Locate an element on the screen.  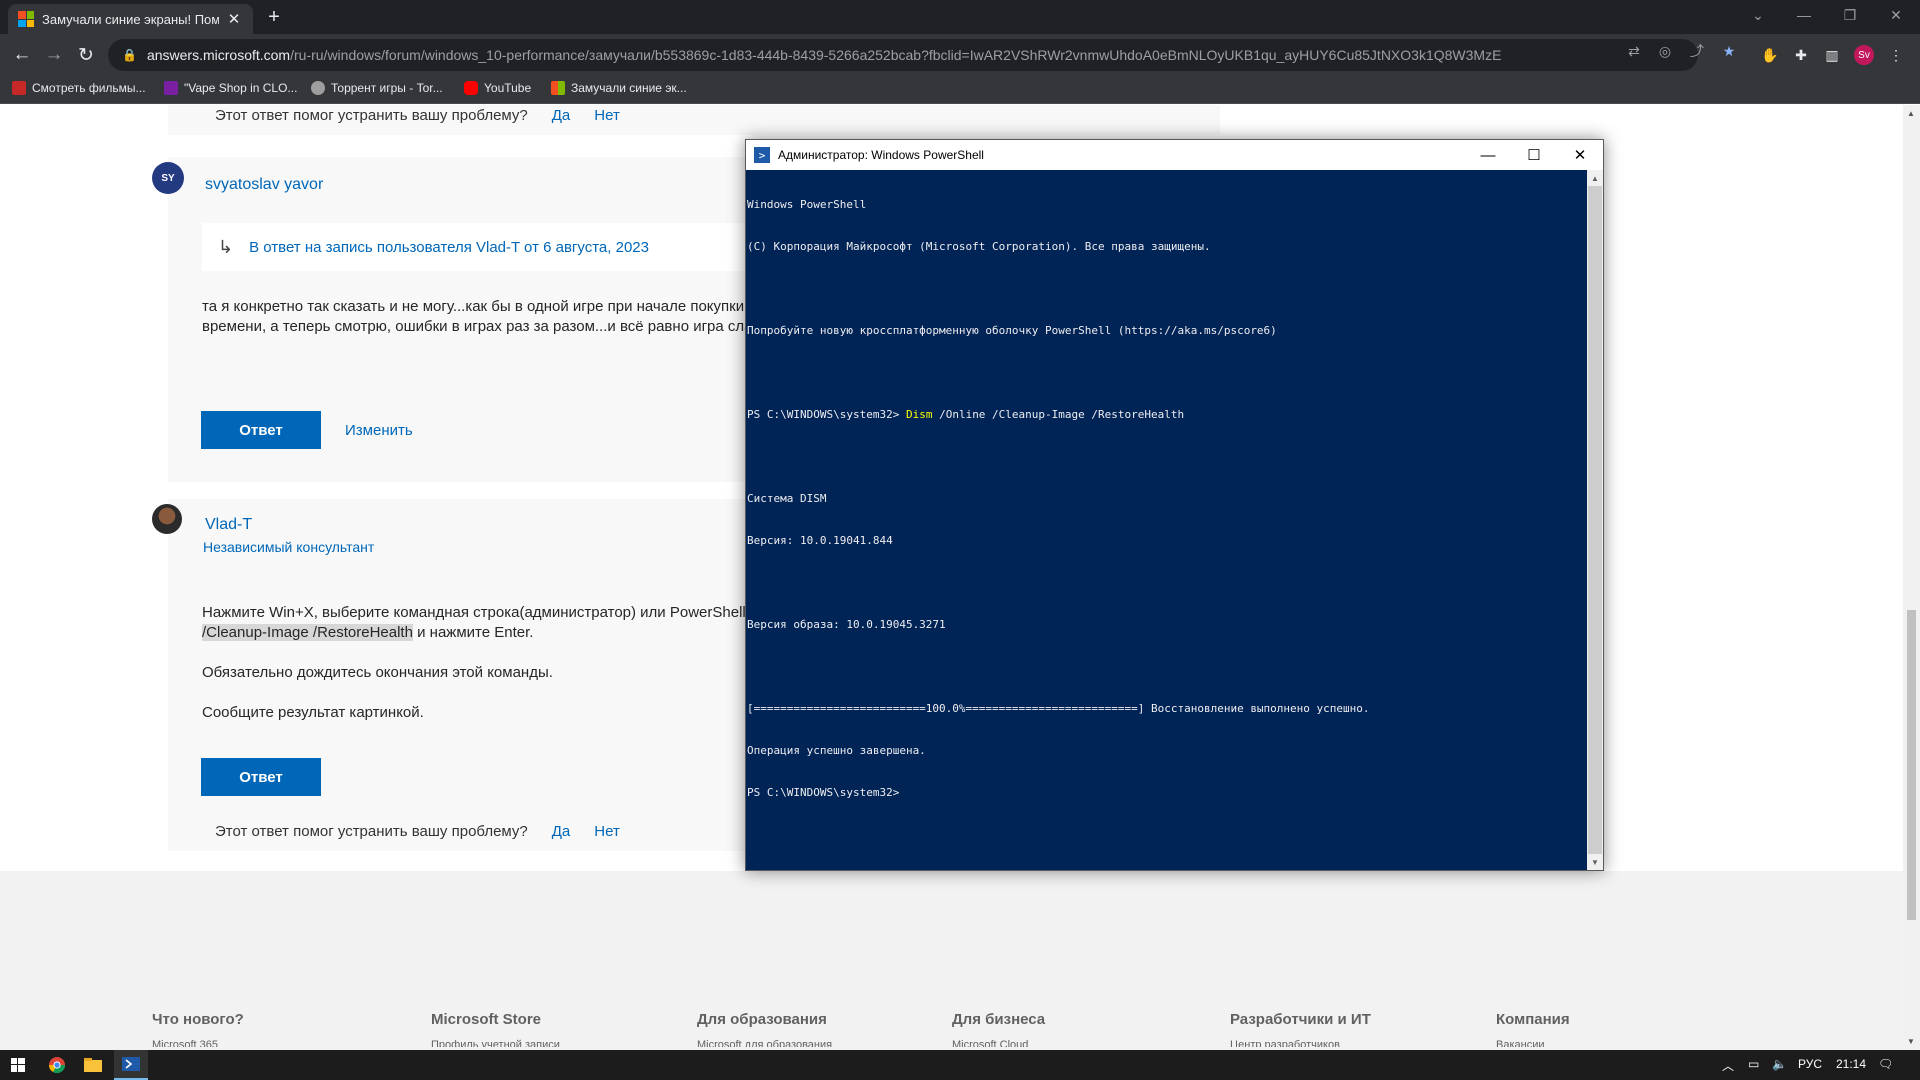
incognito-eye-off-icon: ◎ is located at coordinates (1665, 51).